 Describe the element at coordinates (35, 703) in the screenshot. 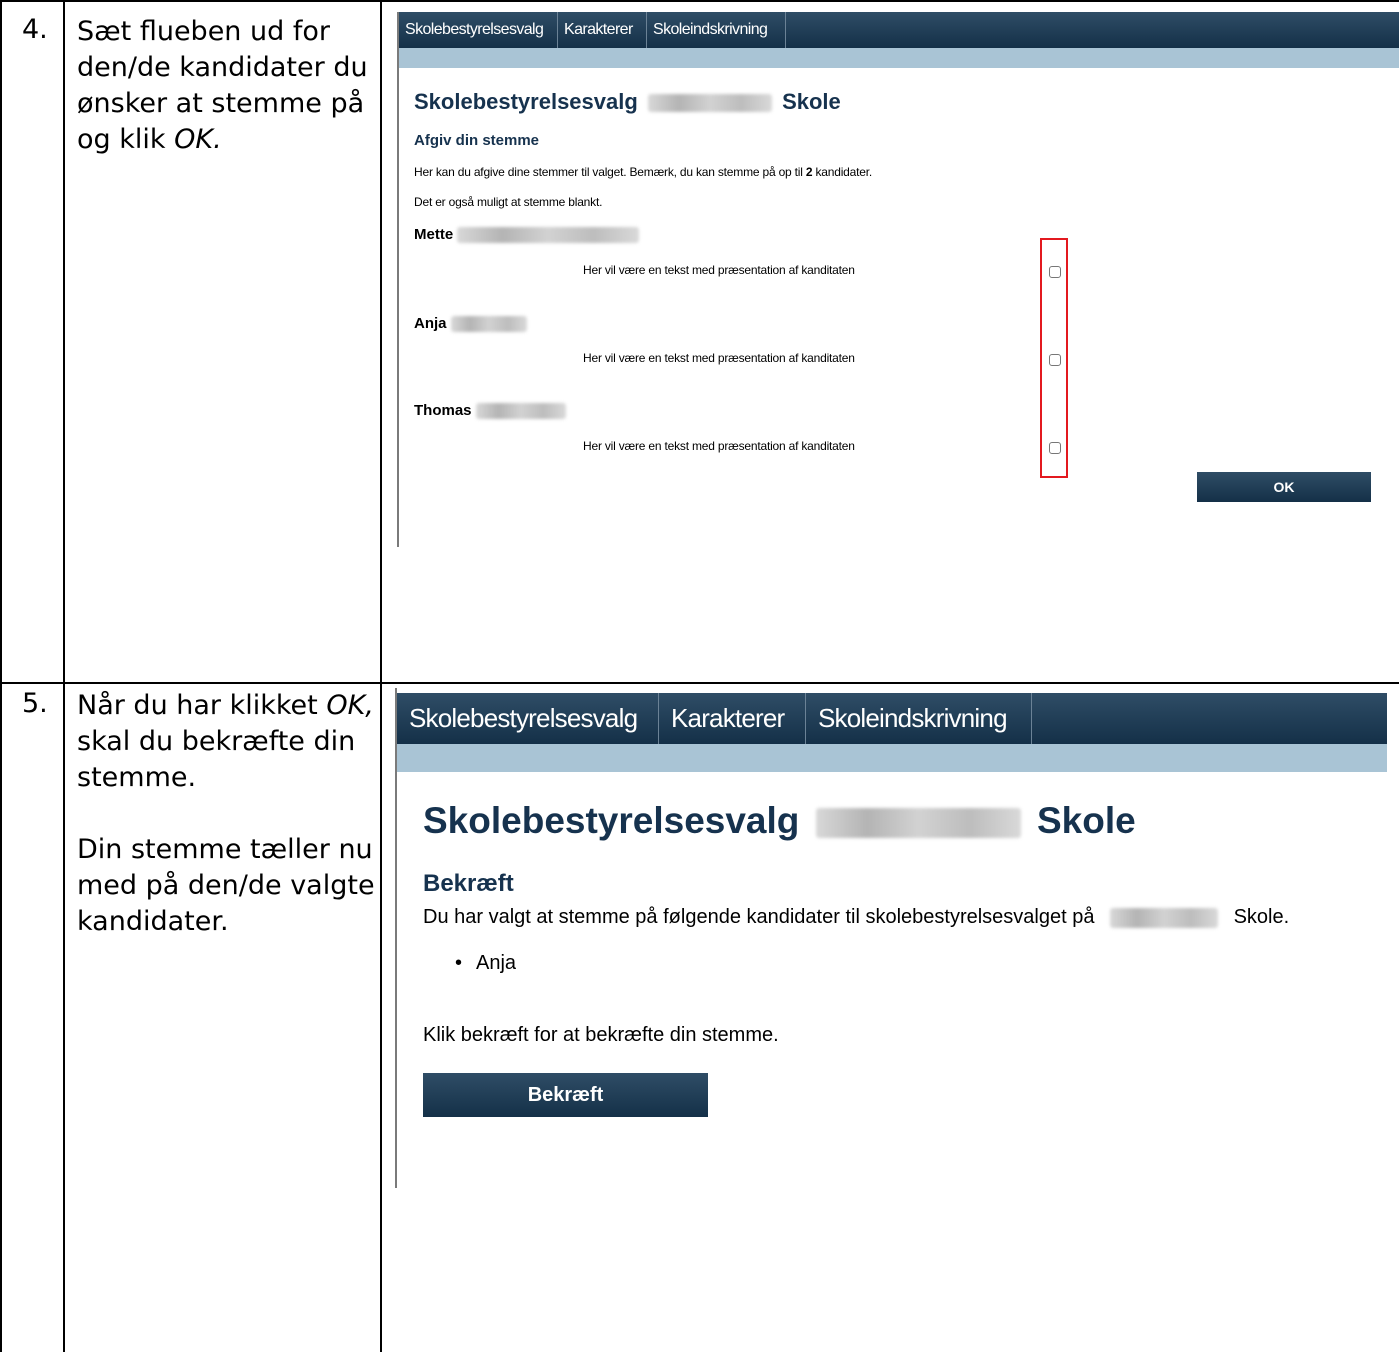

I see `step-number: 5.` at that location.